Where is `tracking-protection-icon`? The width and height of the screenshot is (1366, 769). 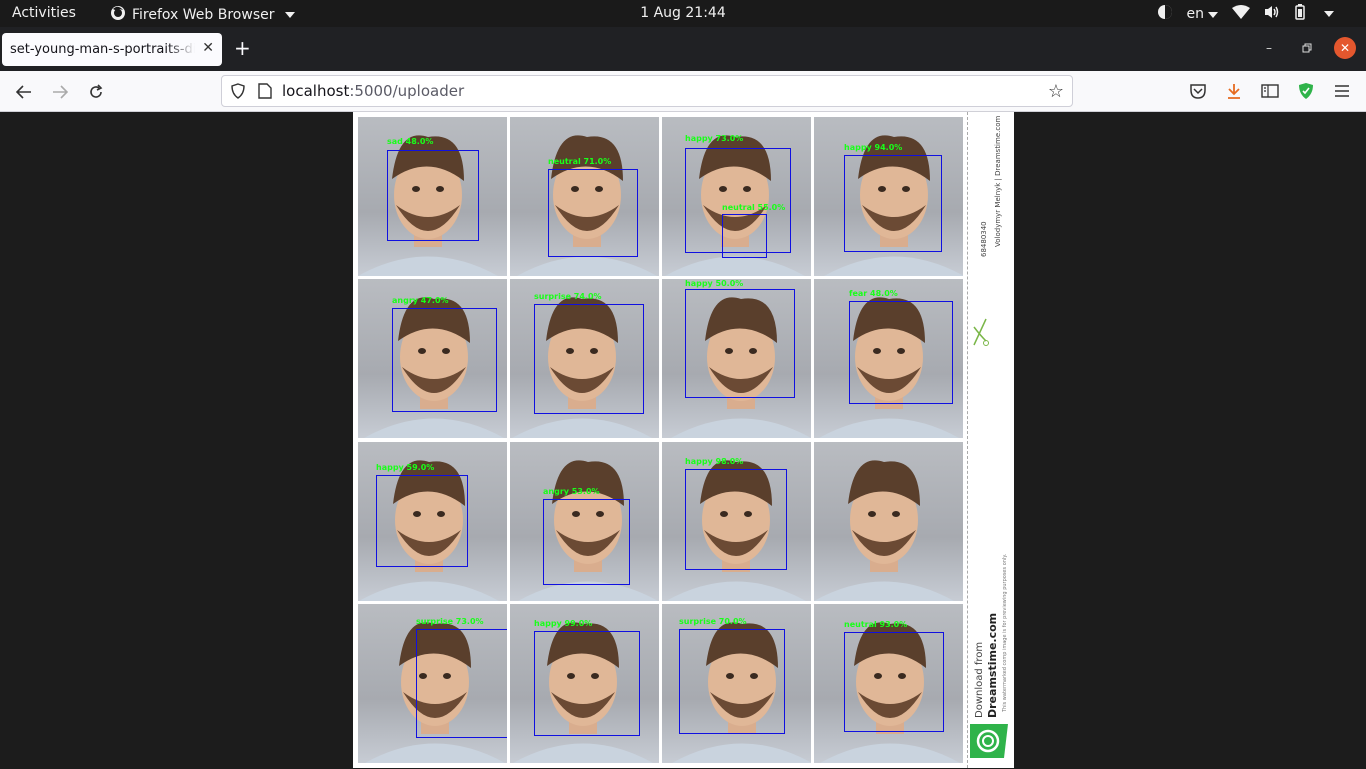
tracking-protection-icon is located at coordinates (238, 91).